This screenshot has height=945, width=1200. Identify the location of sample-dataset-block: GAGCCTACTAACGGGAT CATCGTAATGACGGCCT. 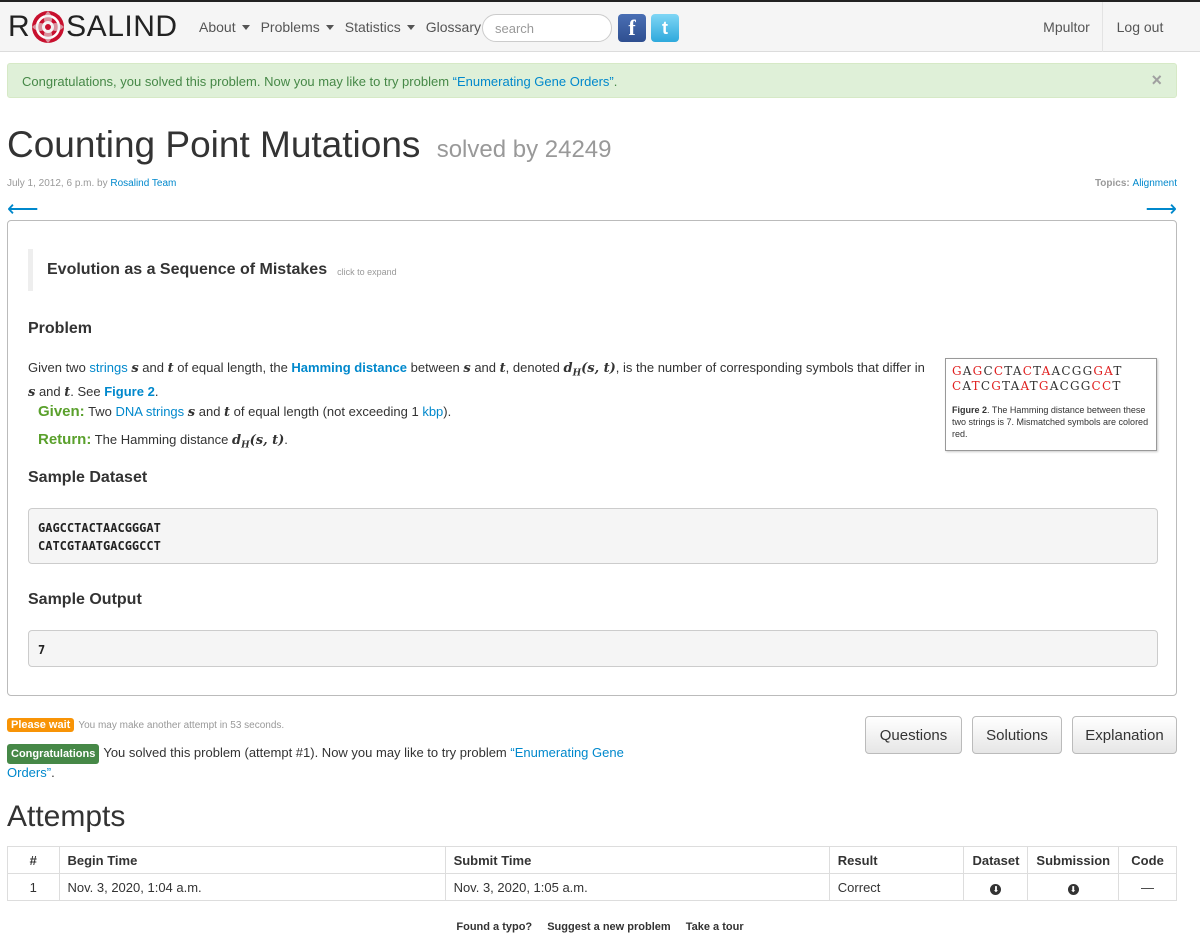
(593, 536).